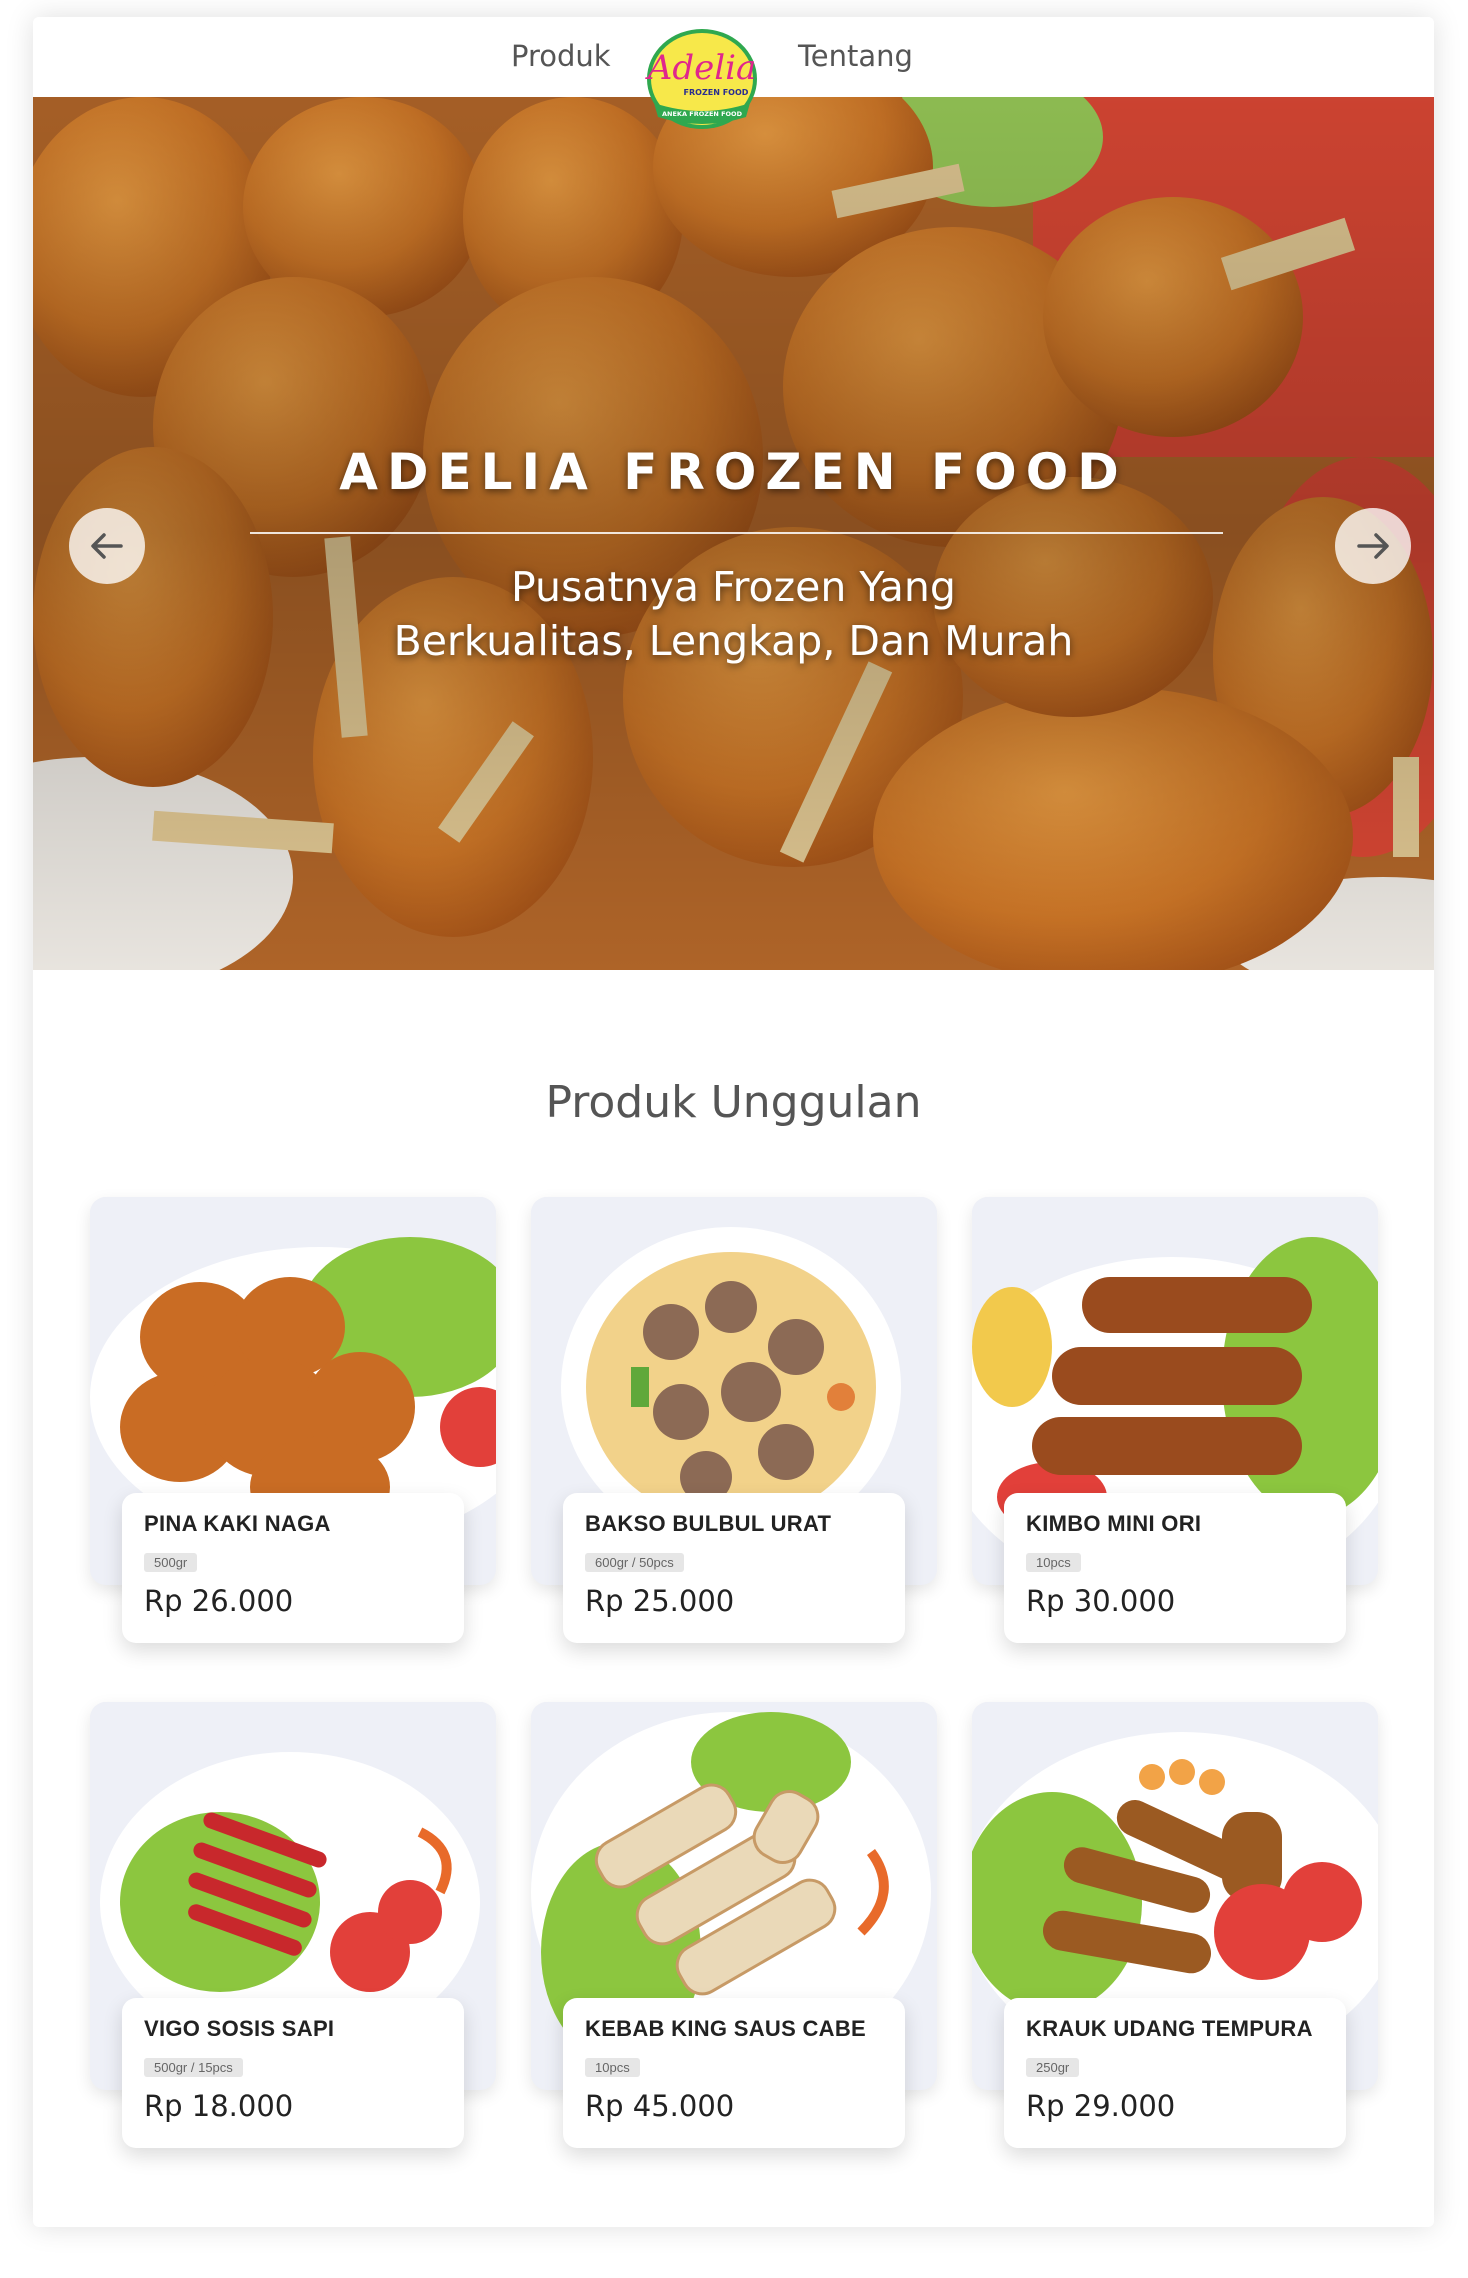 The height and width of the screenshot is (2278, 1468). Describe the element at coordinates (734, 1925) in the screenshot. I see `product-card: KEBAB KING SAUS CABE 10pcs Rp 45.000` at that location.